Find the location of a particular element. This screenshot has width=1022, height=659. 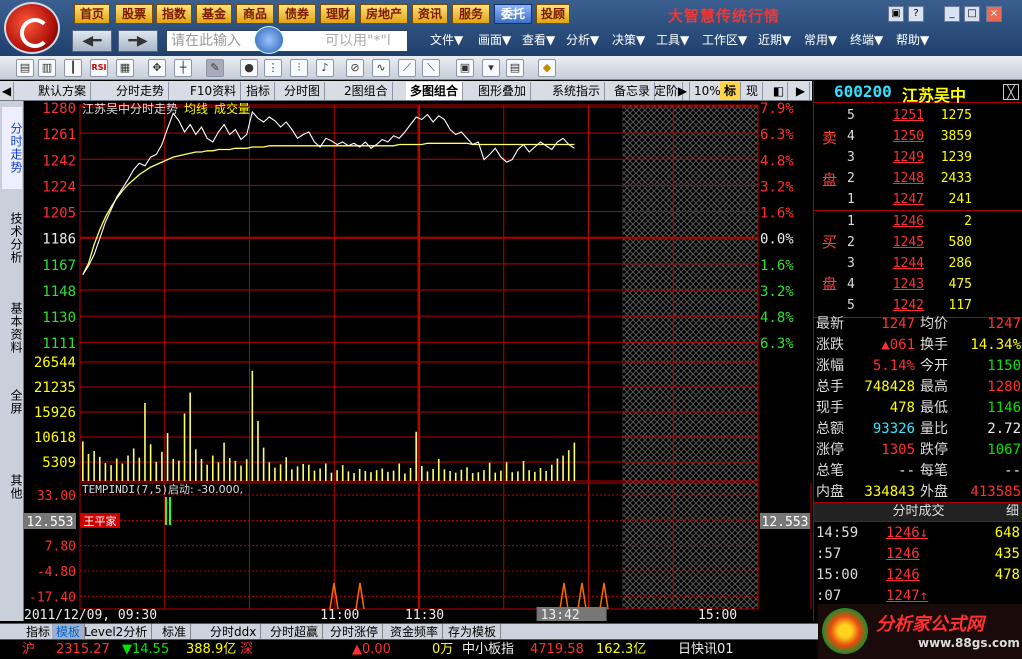

now-button: 现 is located at coordinates (753, 91).